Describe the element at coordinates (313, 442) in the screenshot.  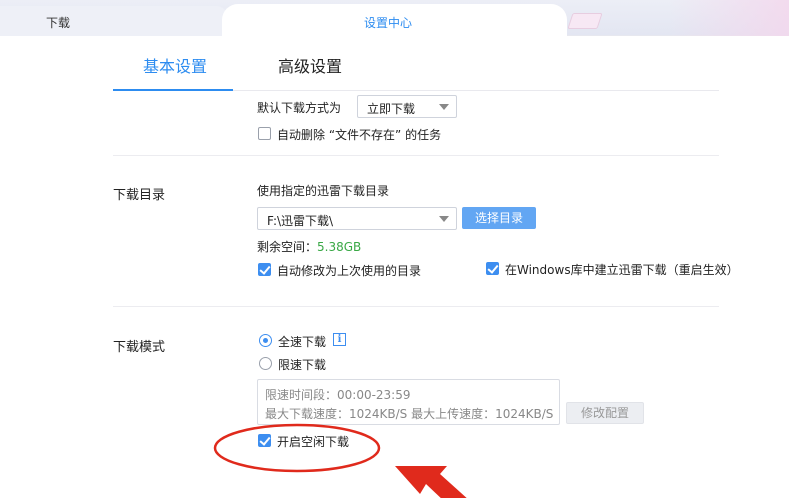
I see `idle-download-label: 开启空闲下载` at that location.